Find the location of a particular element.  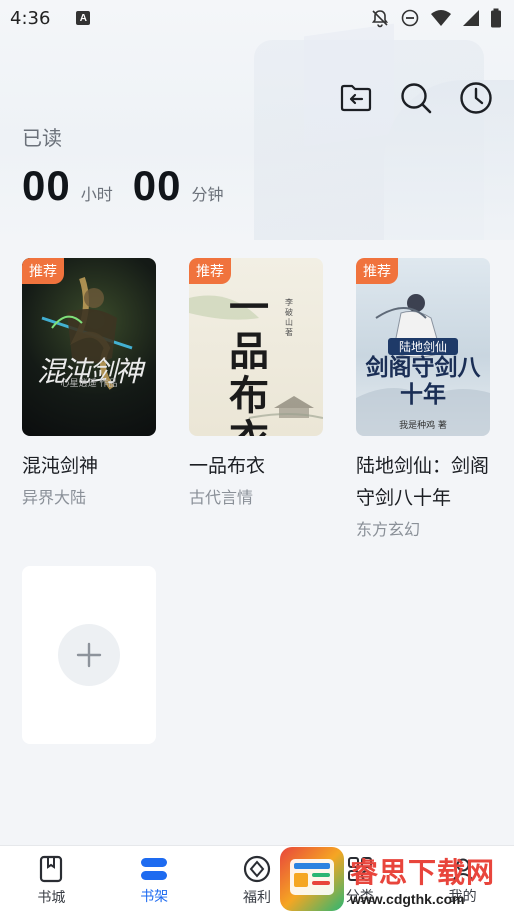

search-button is located at coordinates (416, 98).